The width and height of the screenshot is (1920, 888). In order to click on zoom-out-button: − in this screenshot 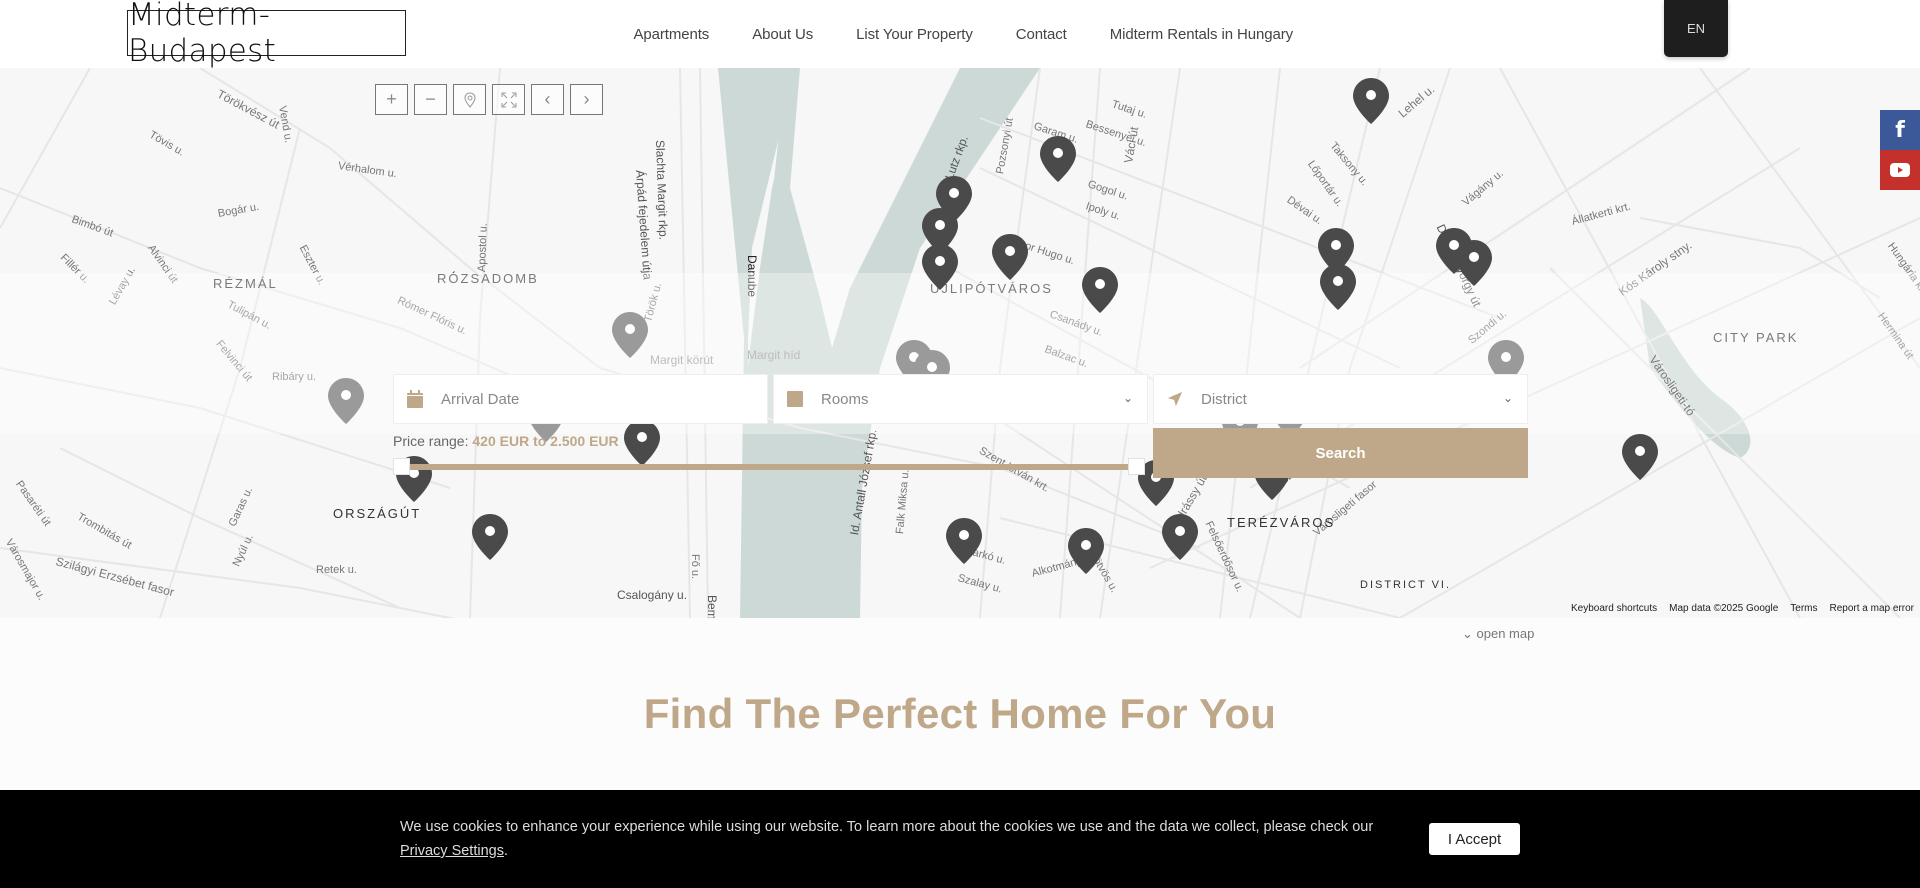, I will do `click(430, 99)`.